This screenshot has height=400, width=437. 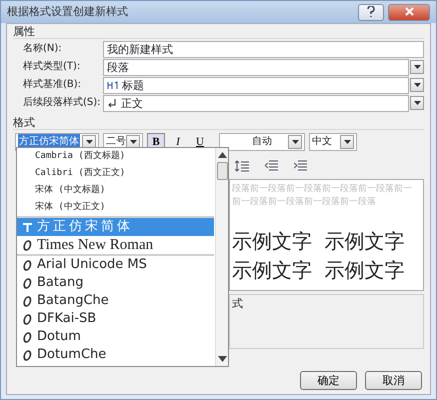 What do you see at coordinates (115, 355) in the screenshot?
I see `font-list-item: DotumChe` at bounding box center [115, 355].